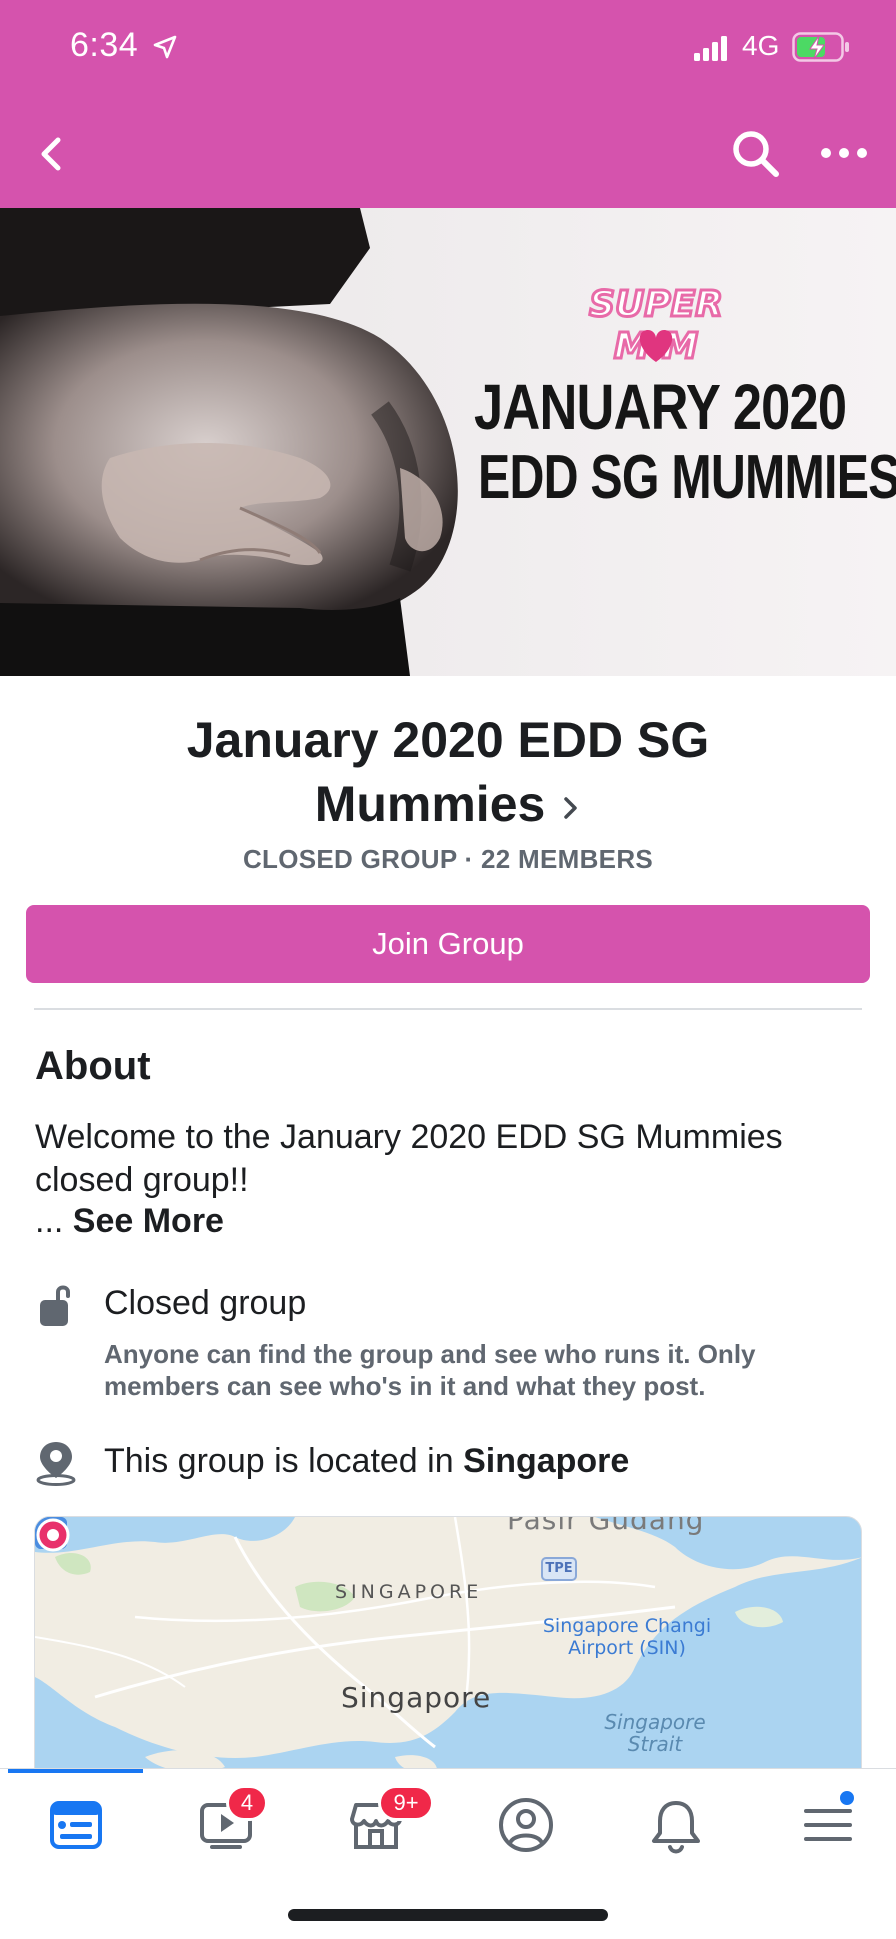  I want to click on privacy-title: Closed group, so click(205, 1303).